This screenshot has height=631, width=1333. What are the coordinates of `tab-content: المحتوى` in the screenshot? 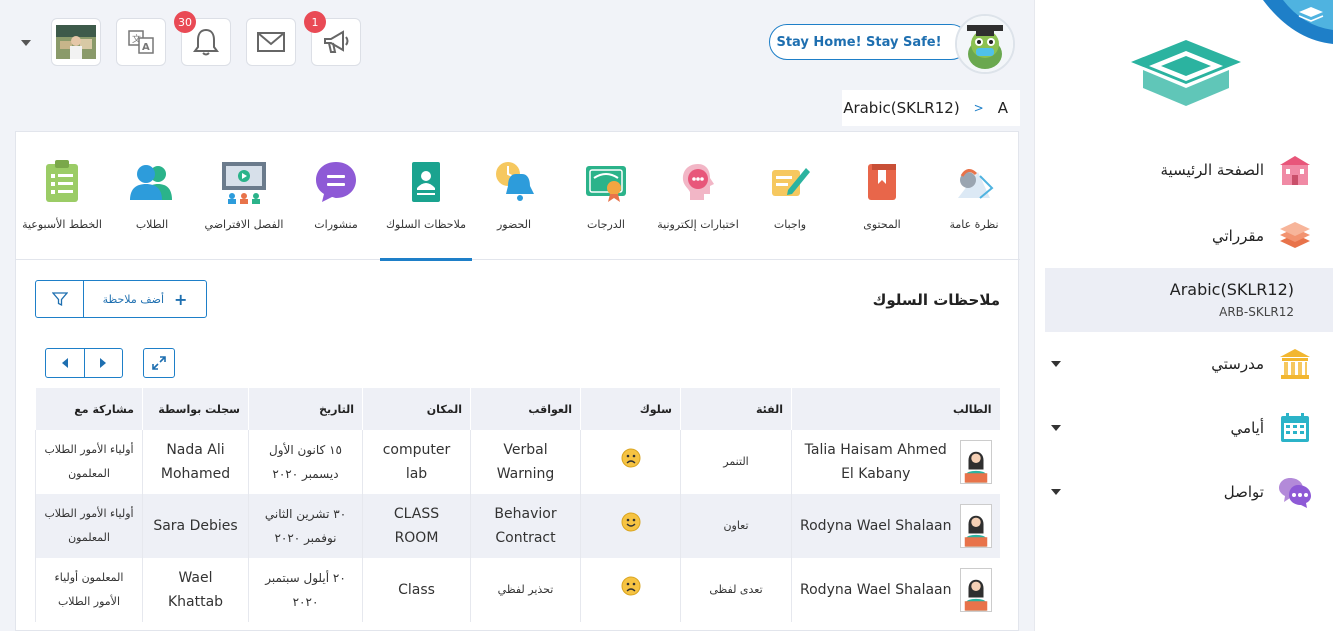 It's located at (882, 196).